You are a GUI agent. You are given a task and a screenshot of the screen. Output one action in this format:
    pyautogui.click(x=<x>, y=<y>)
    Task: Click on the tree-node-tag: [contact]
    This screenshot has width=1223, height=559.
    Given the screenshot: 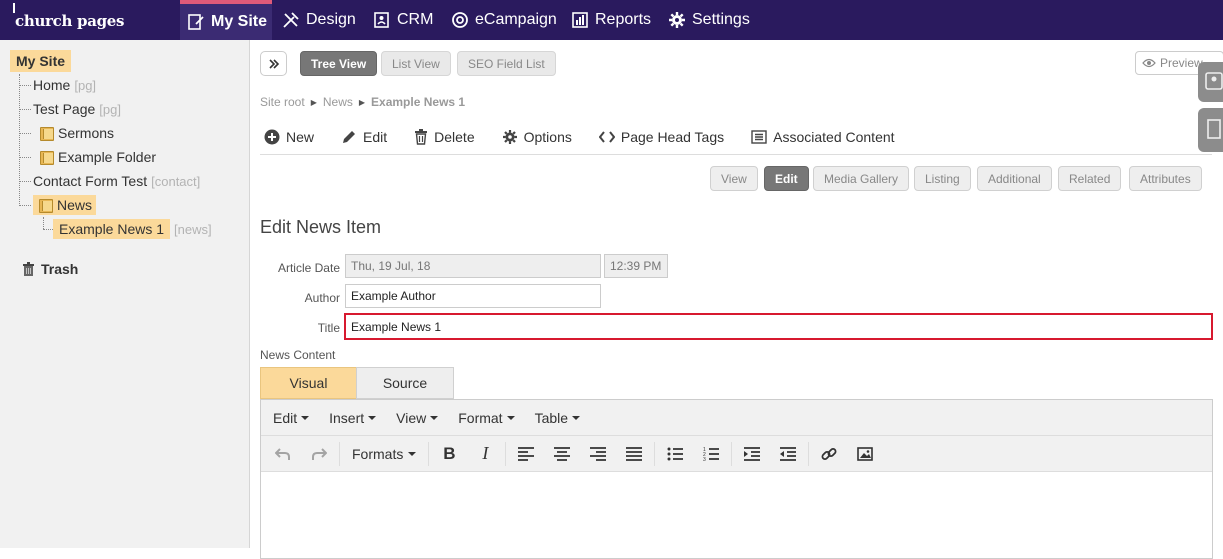 What is the action you would take?
    pyautogui.click(x=176, y=181)
    